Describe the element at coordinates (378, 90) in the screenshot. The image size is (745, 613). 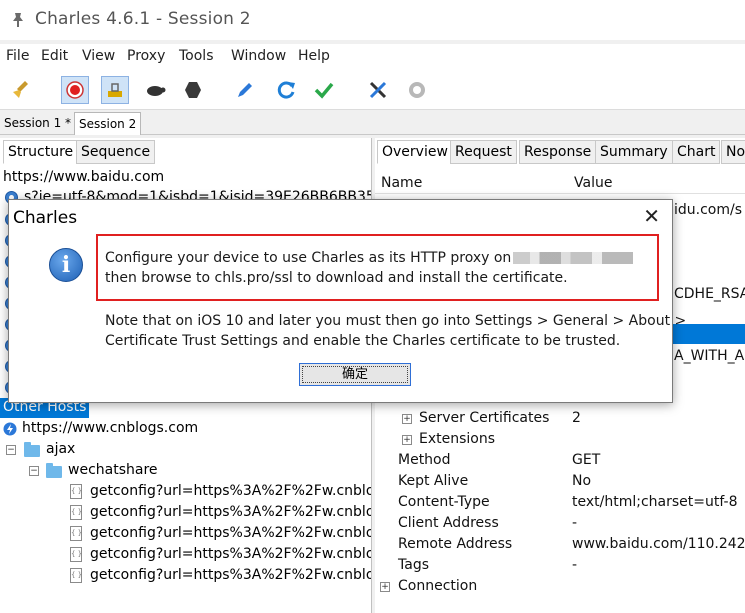
I see `tools-icon` at that location.